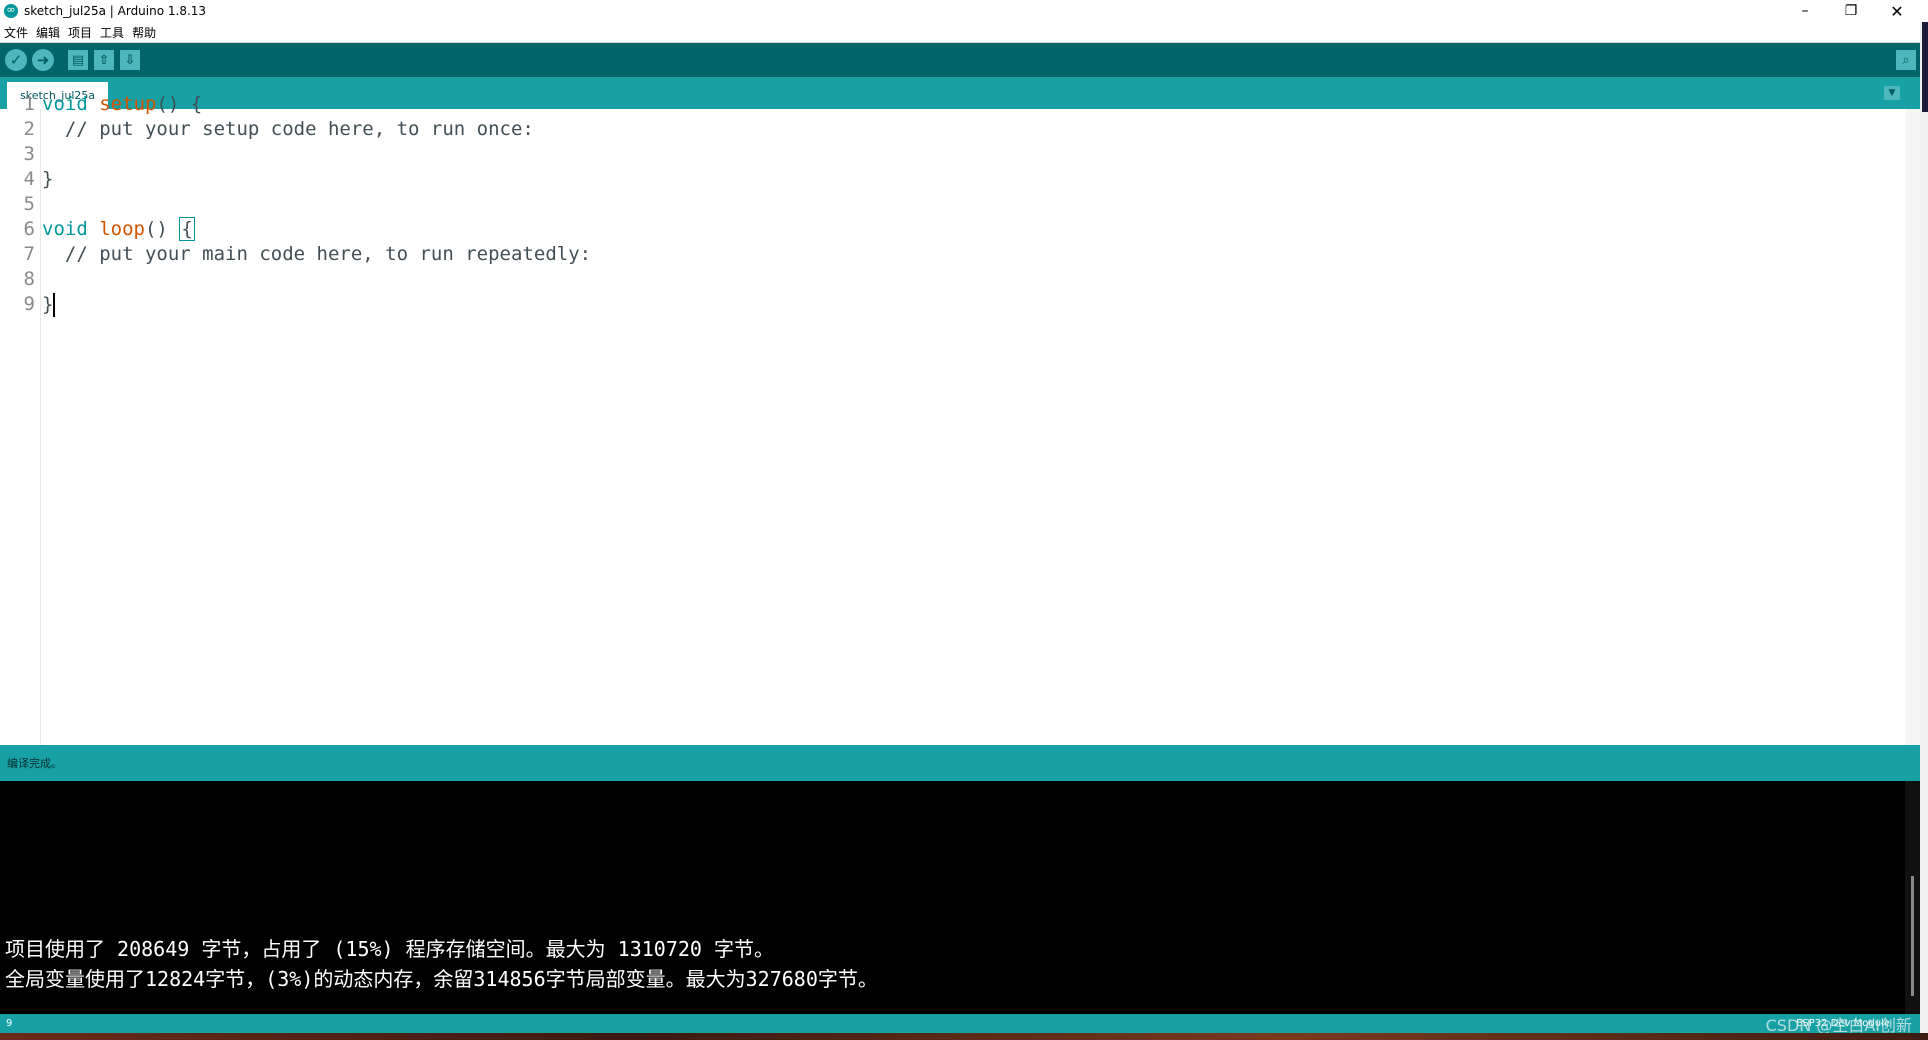 The width and height of the screenshot is (1928, 1040). What do you see at coordinates (960, 93) in the screenshot?
I see `tab-bar: sketch_jul25a ▼` at bounding box center [960, 93].